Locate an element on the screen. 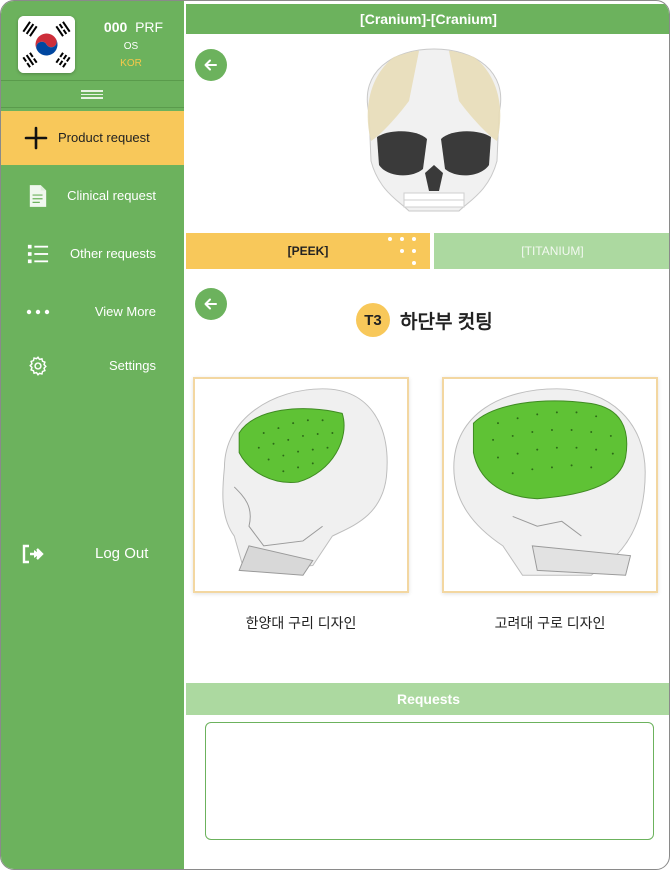  tab-titanium-label: [TITANIUM] is located at coordinates (552, 251).